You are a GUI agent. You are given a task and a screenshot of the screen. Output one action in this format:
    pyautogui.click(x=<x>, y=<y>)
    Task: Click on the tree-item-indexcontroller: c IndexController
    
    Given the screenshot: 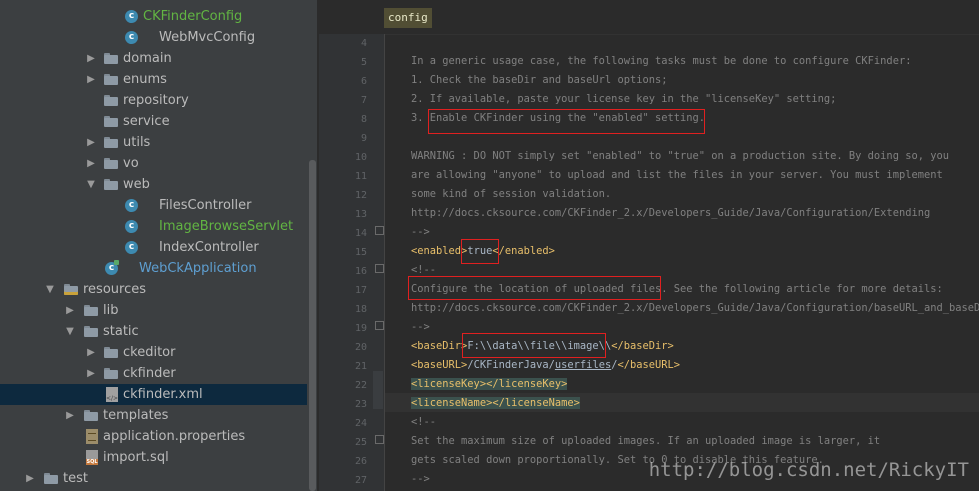 What is the action you would take?
    pyautogui.click(x=153, y=247)
    